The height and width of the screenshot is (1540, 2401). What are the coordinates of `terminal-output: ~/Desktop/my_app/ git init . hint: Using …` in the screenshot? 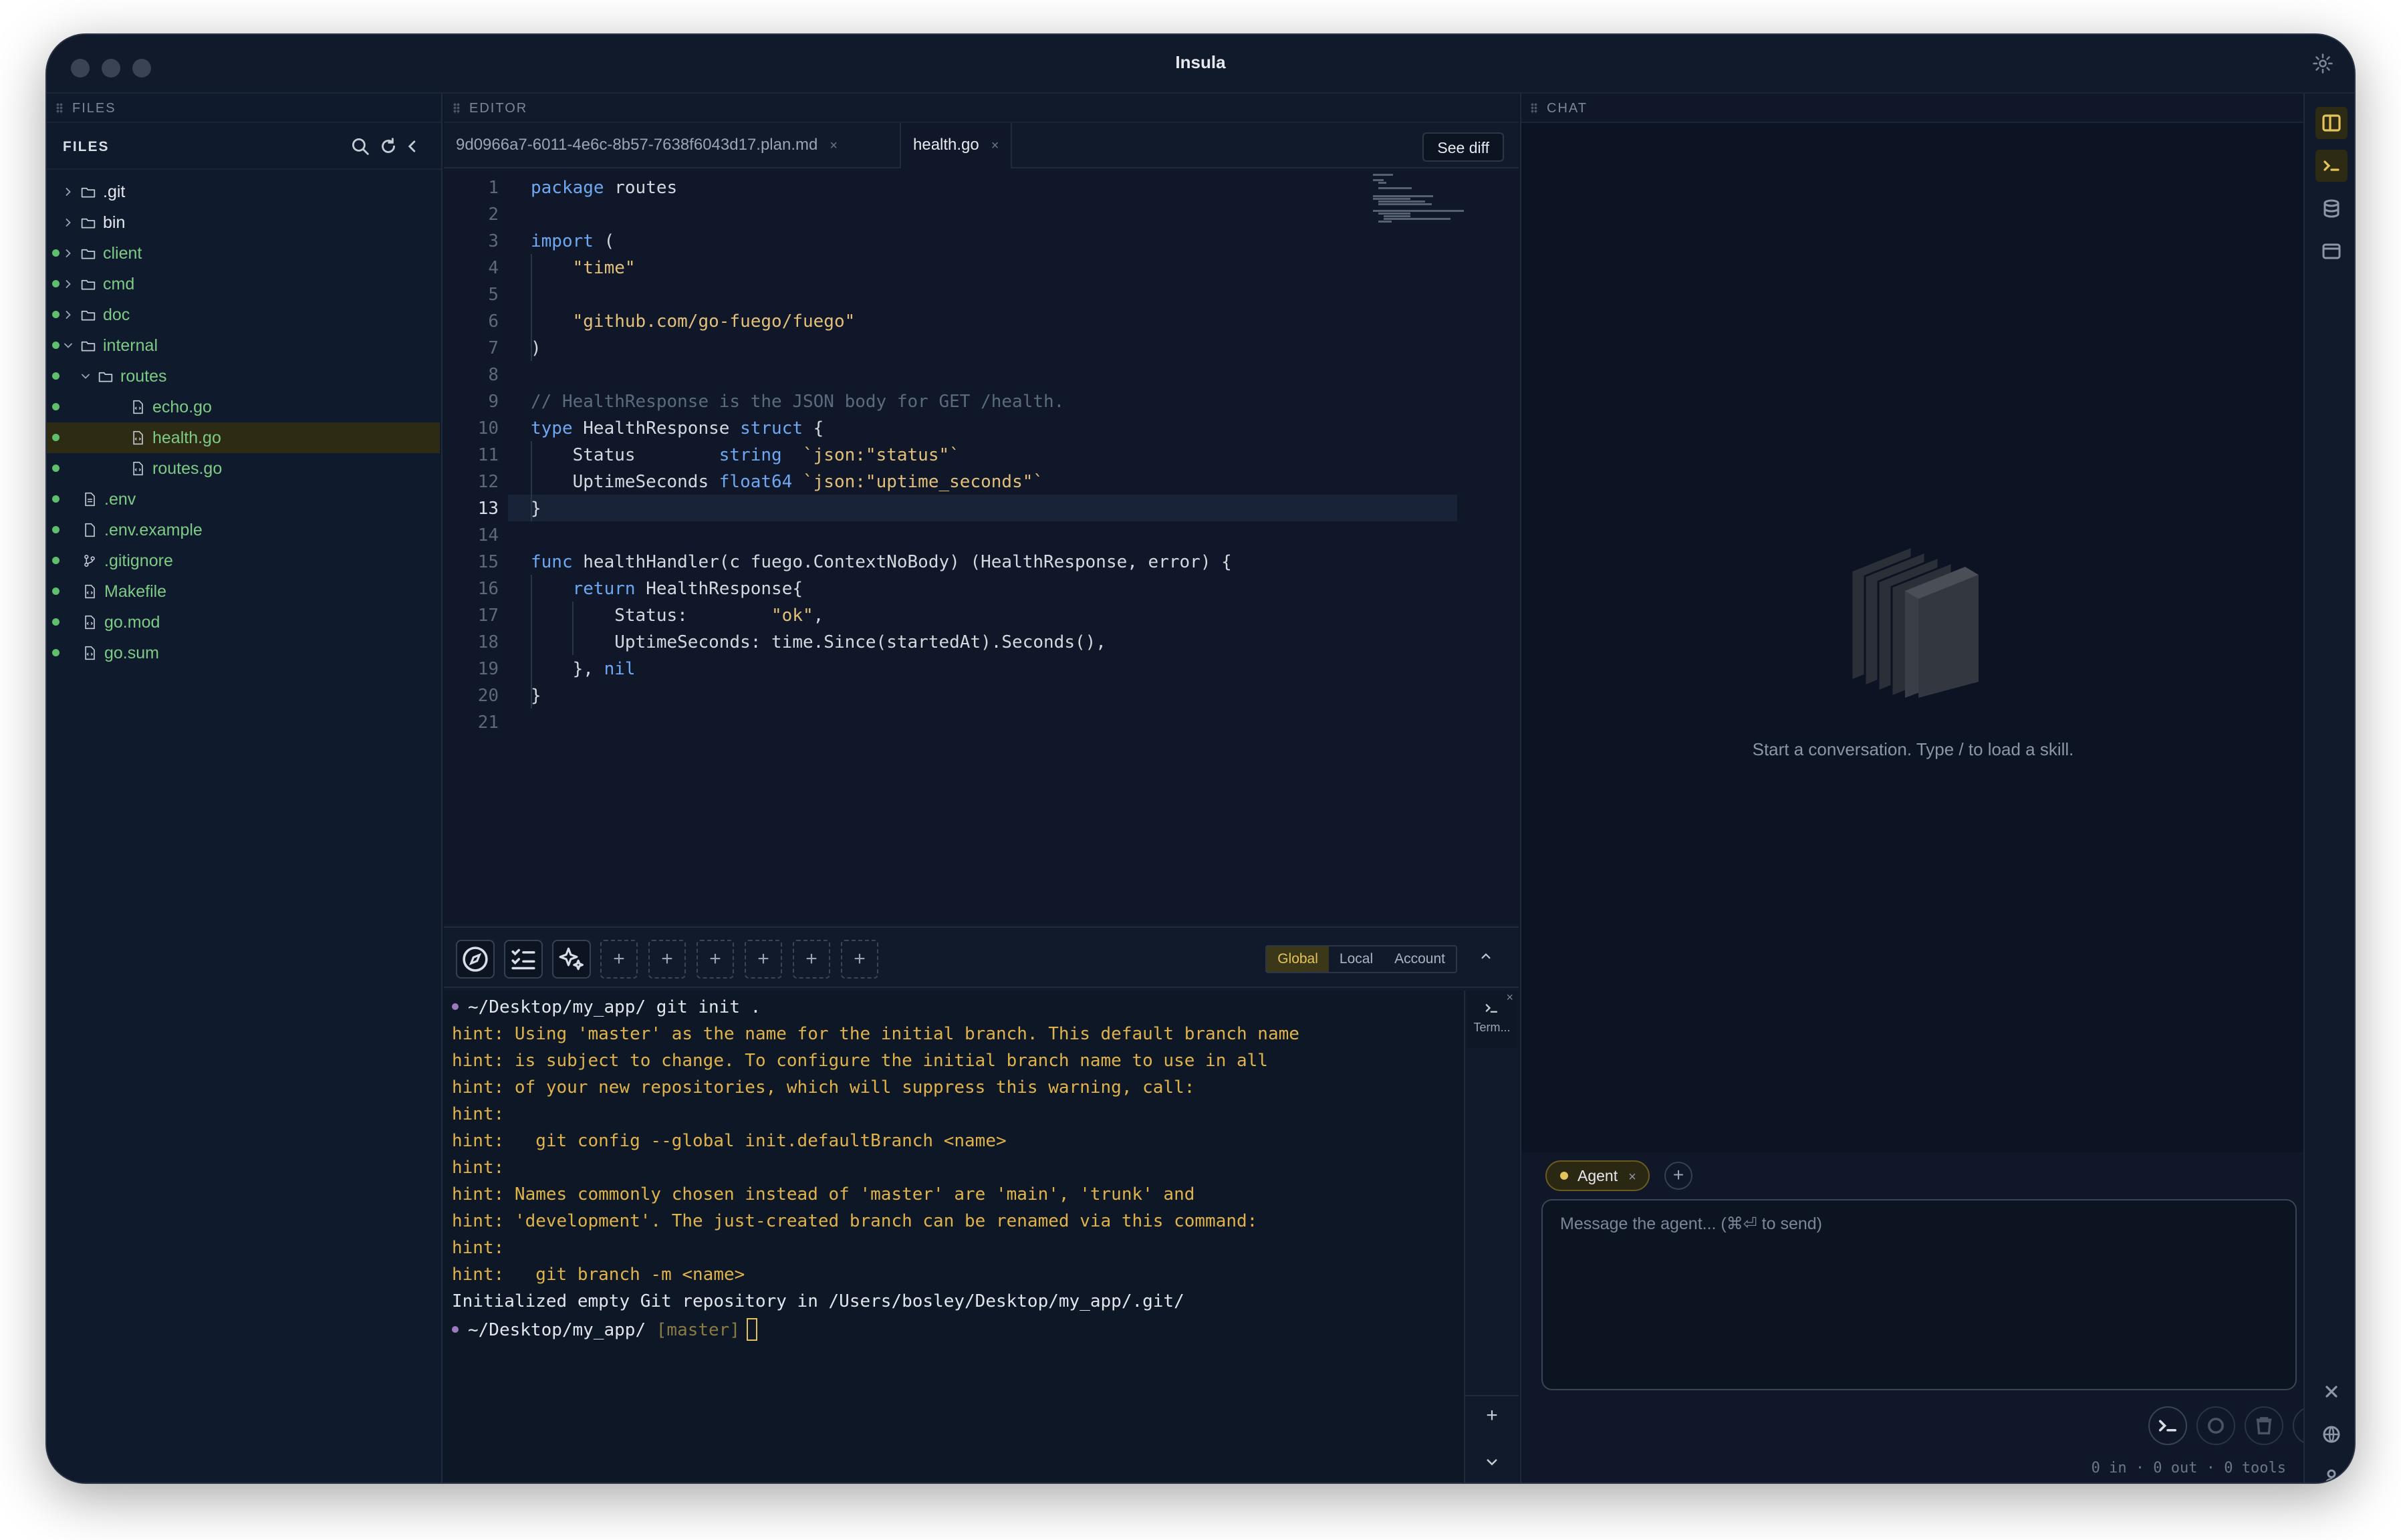 It's located at (954, 1237).